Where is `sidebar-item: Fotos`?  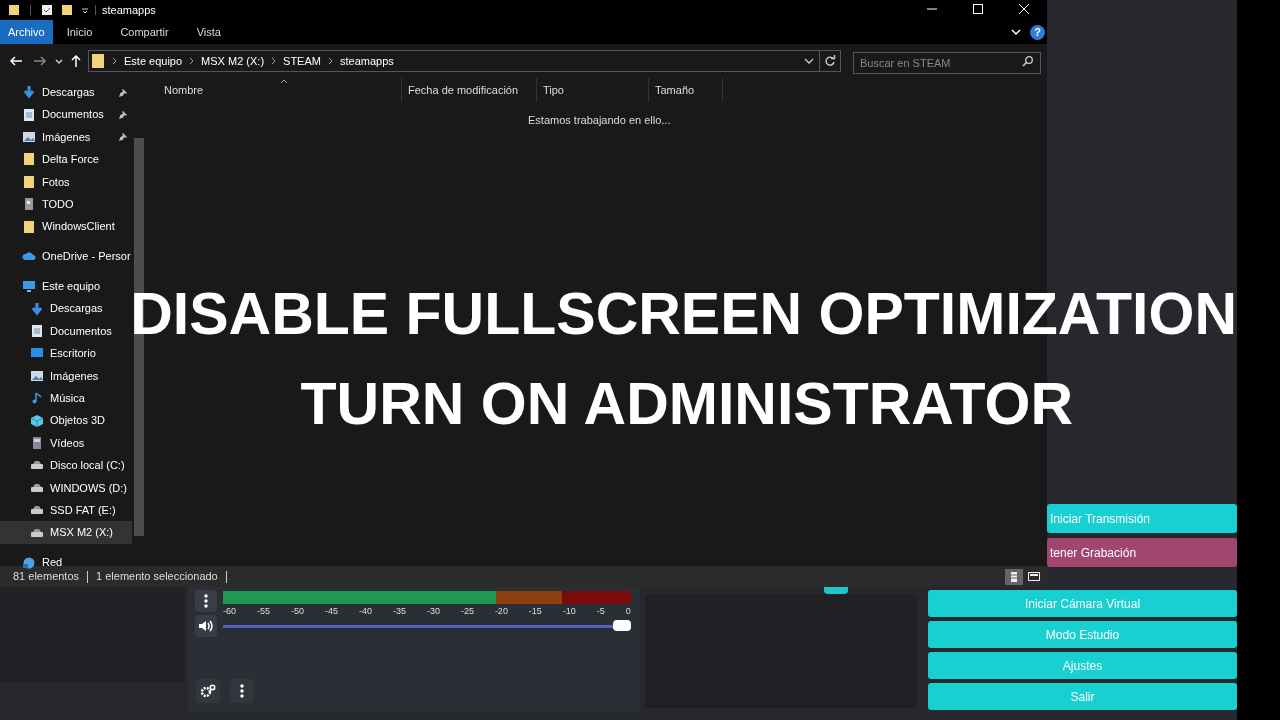 sidebar-item: Fotos is located at coordinates (66, 181).